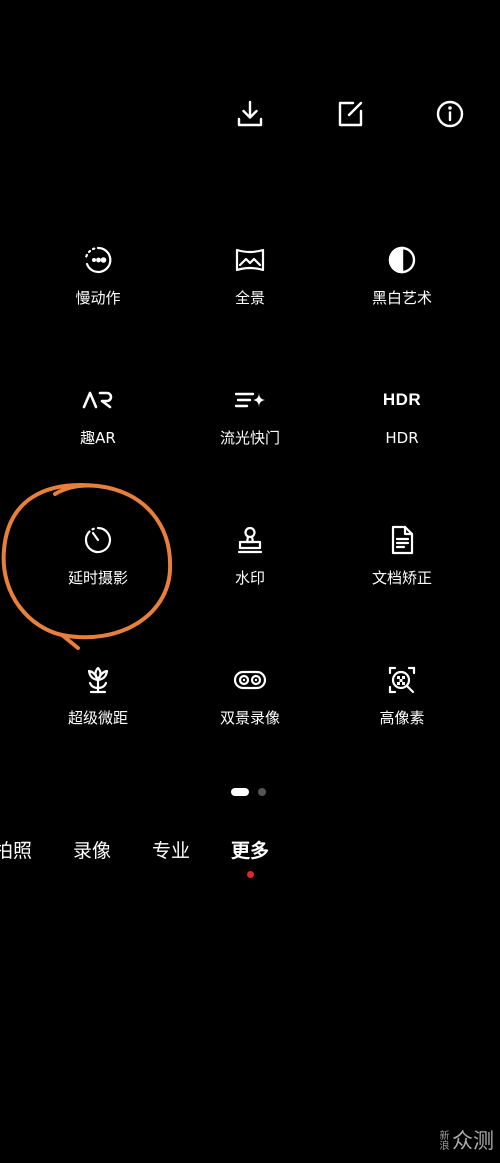  I want to click on mode-document: 文档矫正, so click(402, 560).